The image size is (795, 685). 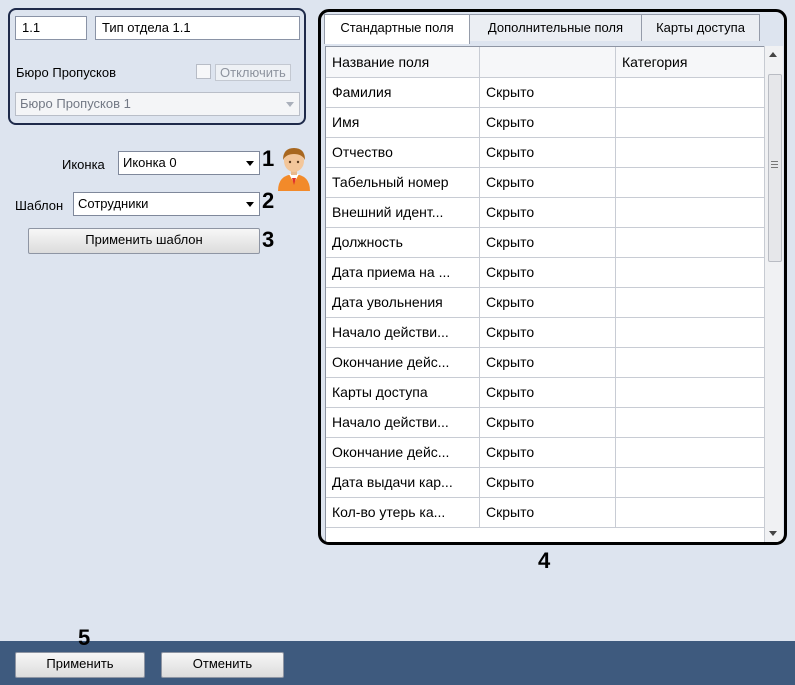 I want to click on cancel-button: Отменить, so click(x=222, y=665).